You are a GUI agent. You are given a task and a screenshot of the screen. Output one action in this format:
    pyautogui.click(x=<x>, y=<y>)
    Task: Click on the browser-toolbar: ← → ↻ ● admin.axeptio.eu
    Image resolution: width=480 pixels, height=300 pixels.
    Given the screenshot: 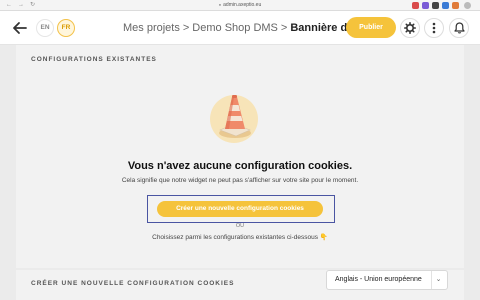 What is the action you would take?
    pyautogui.click(x=240, y=5)
    